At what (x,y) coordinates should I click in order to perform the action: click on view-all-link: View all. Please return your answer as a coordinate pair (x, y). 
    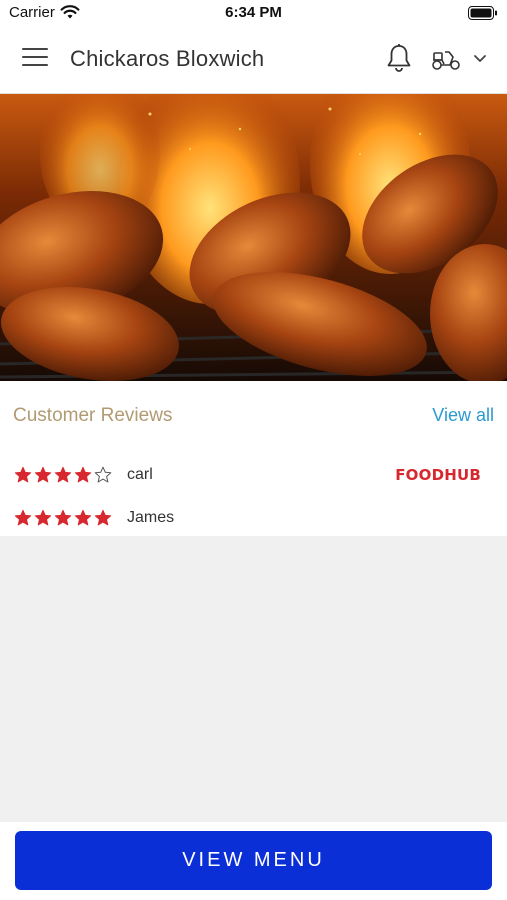
    Looking at the image, I should click on (463, 415).